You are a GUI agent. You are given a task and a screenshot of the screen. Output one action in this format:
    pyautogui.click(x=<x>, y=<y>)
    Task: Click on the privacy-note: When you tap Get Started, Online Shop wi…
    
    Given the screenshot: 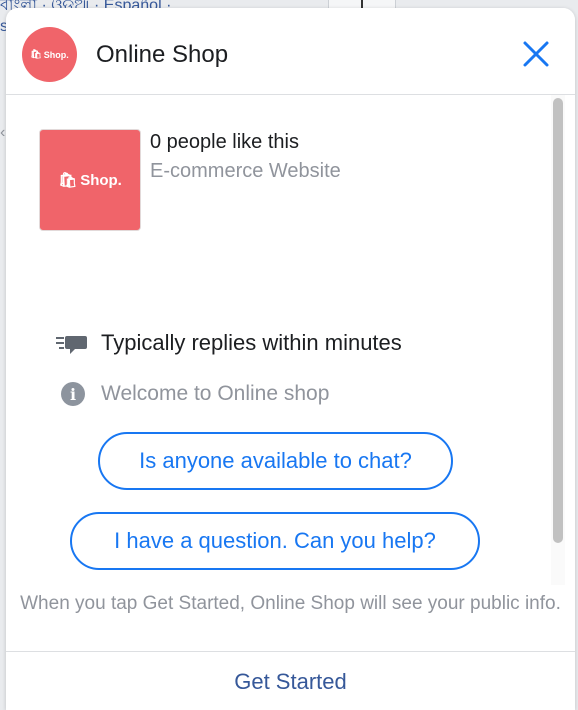 What is the action you would take?
    pyautogui.click(x=290, y=603)
    